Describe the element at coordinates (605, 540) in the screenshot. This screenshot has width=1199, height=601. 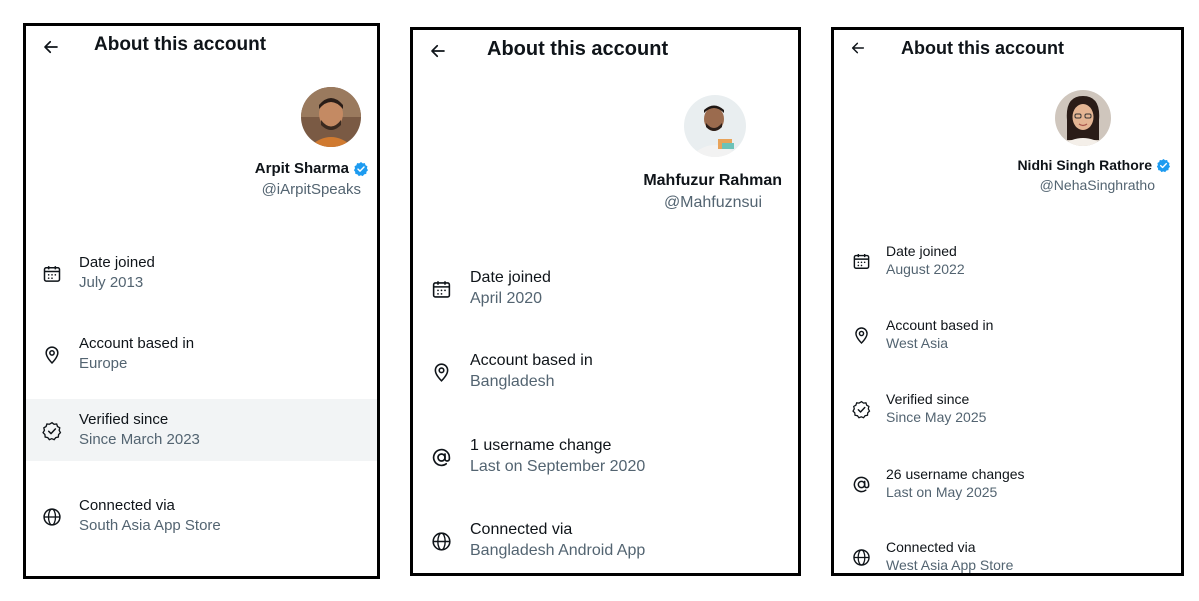
I see `info-item-connected-via: Connected via Bangladesh Android App` at that location.